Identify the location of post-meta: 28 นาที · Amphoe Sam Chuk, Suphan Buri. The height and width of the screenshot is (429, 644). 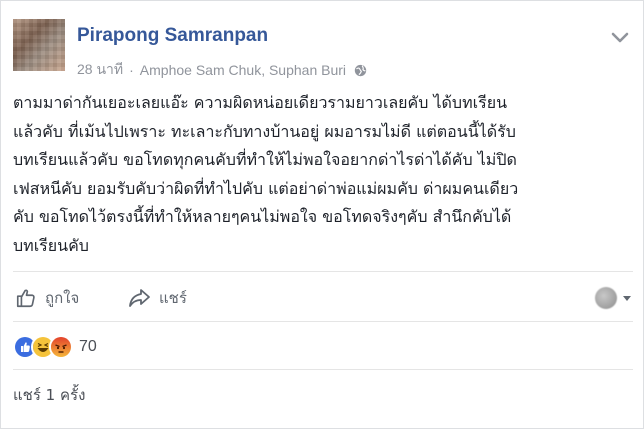
(222, 70).